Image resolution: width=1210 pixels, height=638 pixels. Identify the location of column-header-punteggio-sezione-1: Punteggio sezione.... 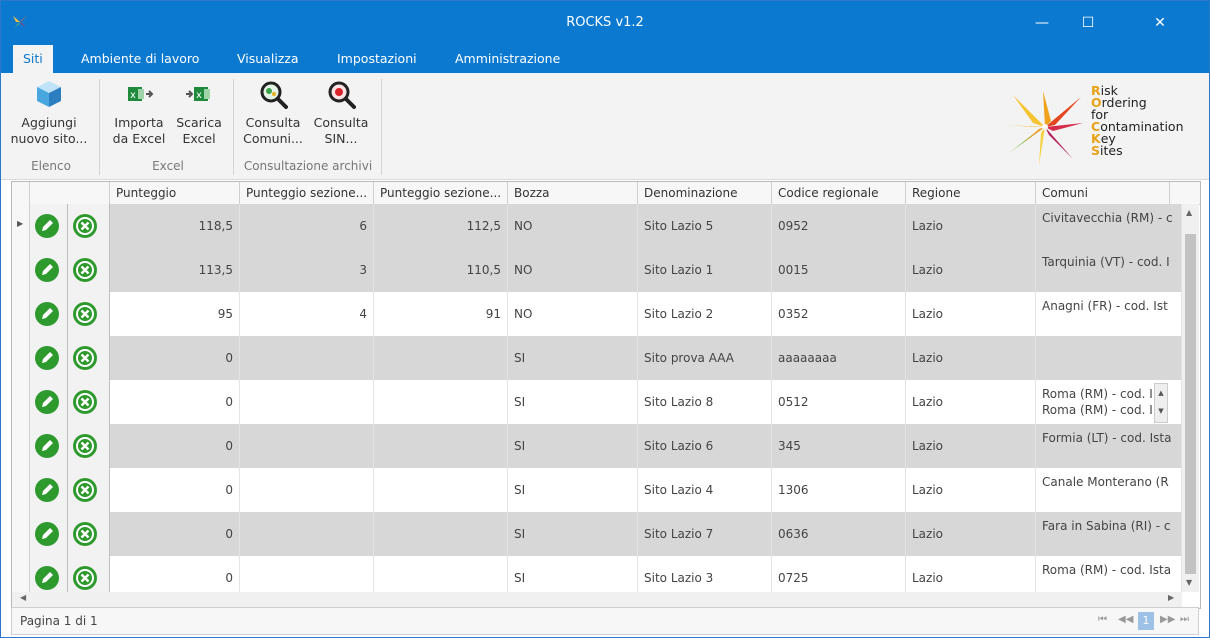
(307, 193).